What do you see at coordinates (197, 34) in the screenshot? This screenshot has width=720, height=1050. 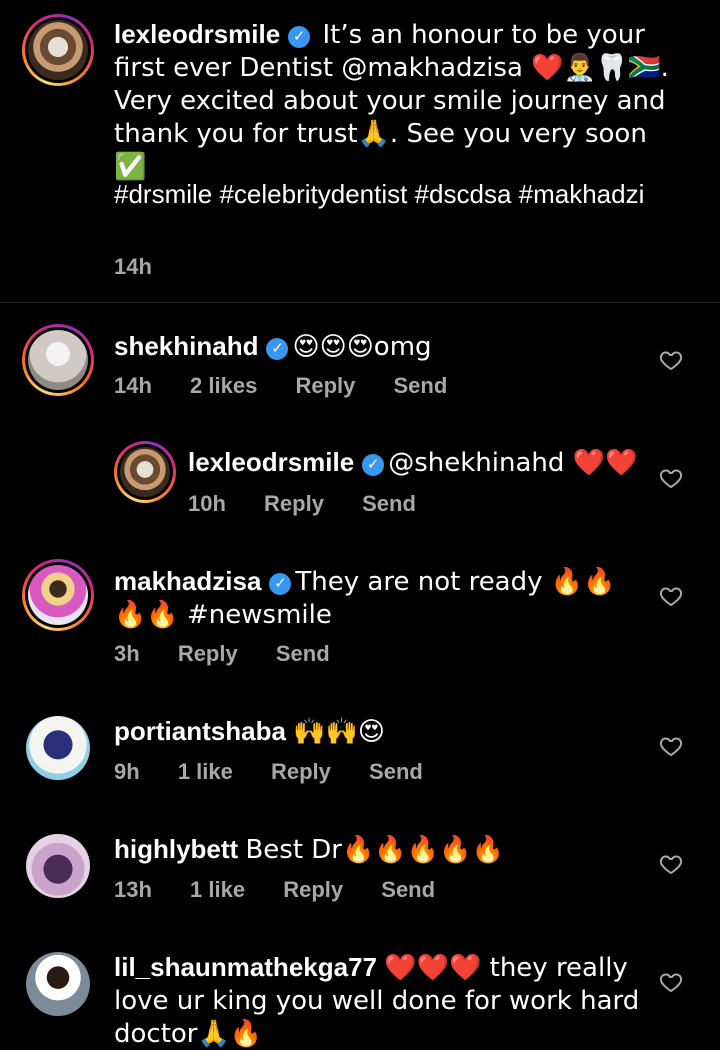 I see `caption-username: lexleodrsmile` at bounding box center [197, 34].